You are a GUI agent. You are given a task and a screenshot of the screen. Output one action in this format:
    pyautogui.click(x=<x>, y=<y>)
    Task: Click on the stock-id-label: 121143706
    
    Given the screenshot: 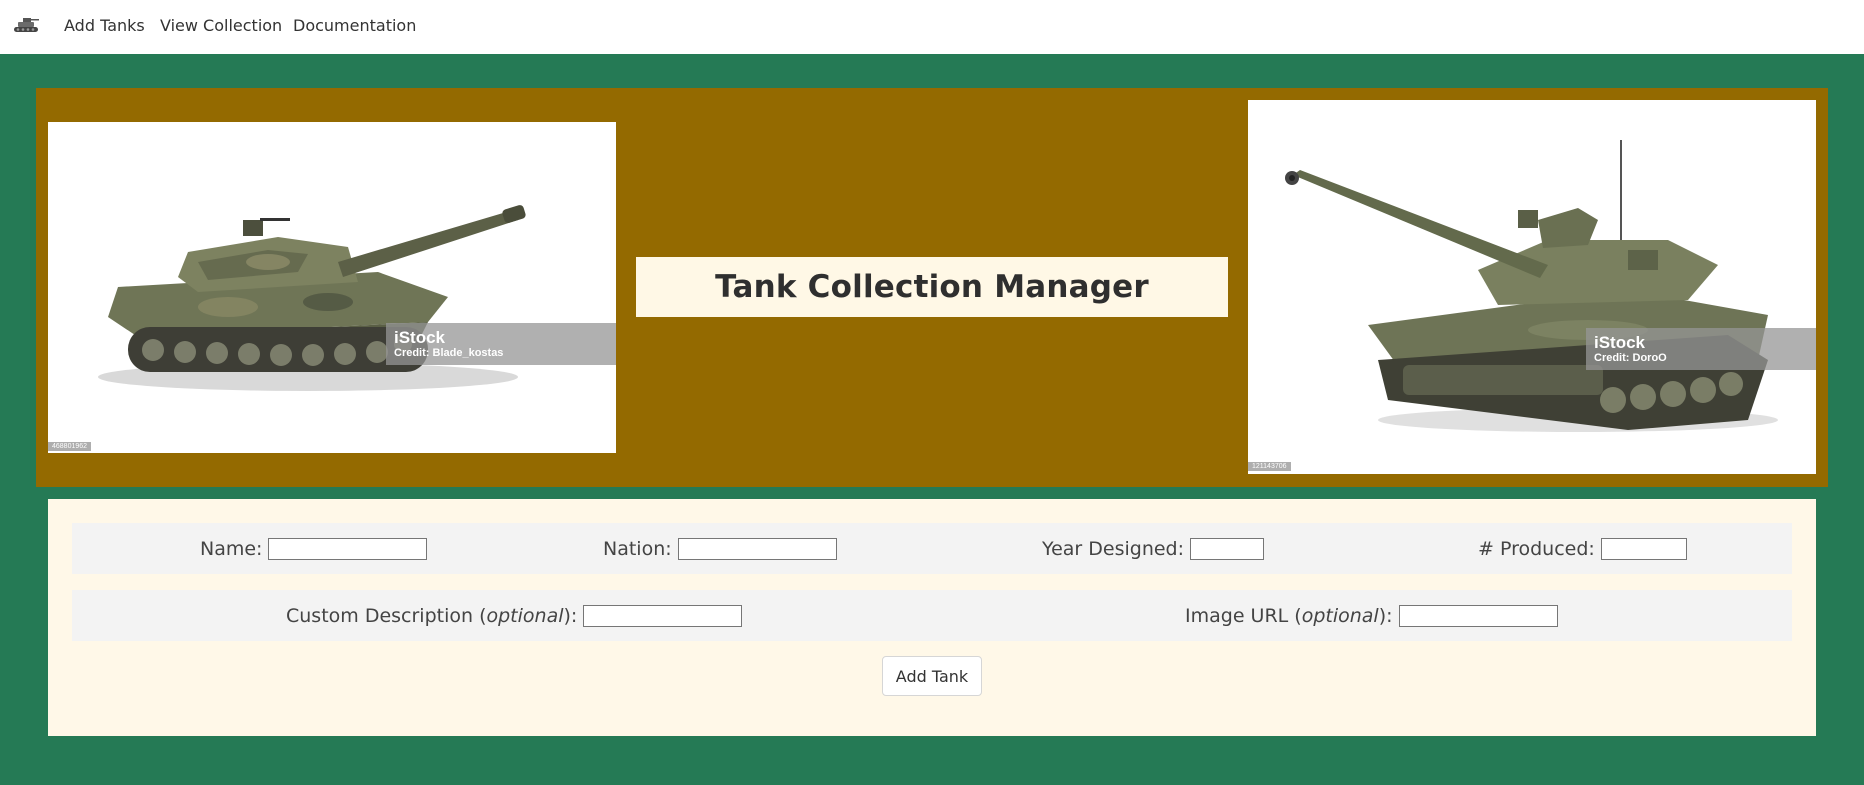 What is the action you would take?
    pyautogui.click(x=1269, y=466)
    